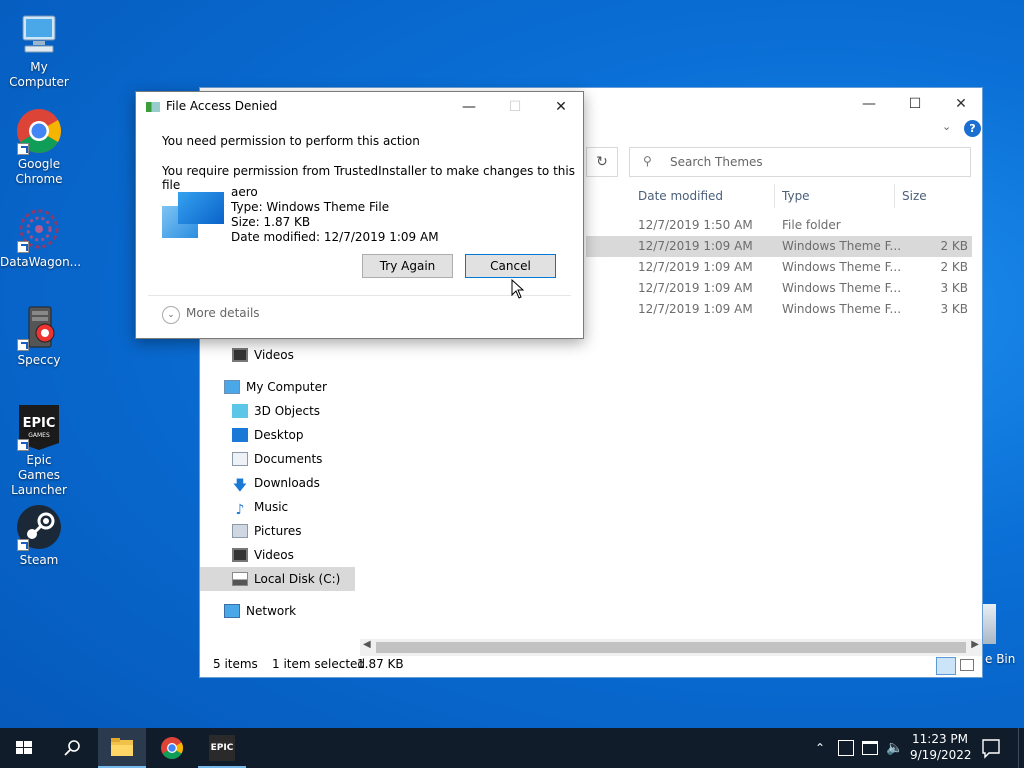 The width and height of the screenshot is (1024, 768). I want to click on nav-item-music: ♪ Music, so click(260, 507).